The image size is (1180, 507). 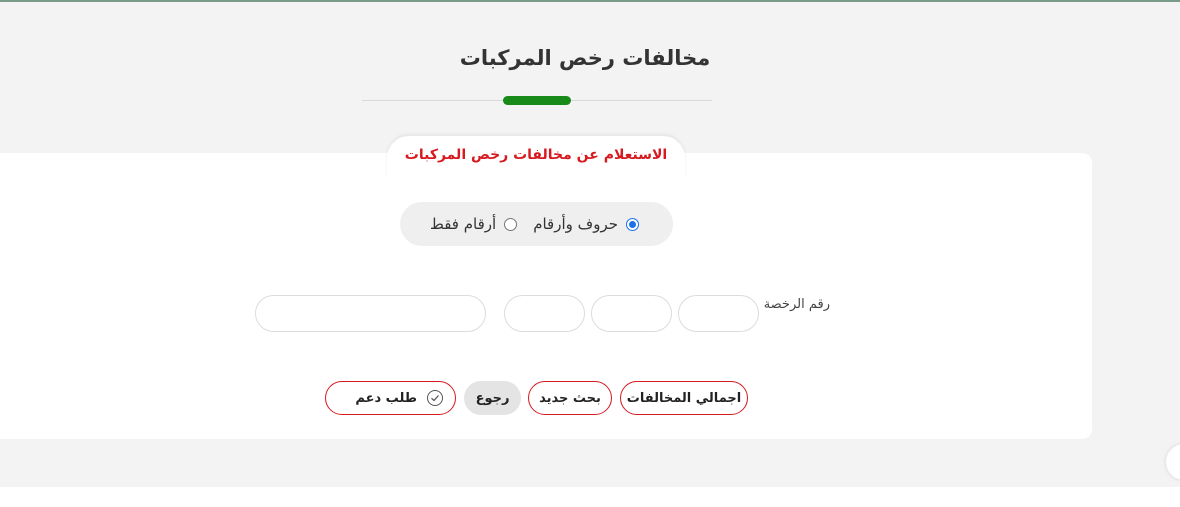 I want to click on title-accent-bar, so click(x=537, y=100).